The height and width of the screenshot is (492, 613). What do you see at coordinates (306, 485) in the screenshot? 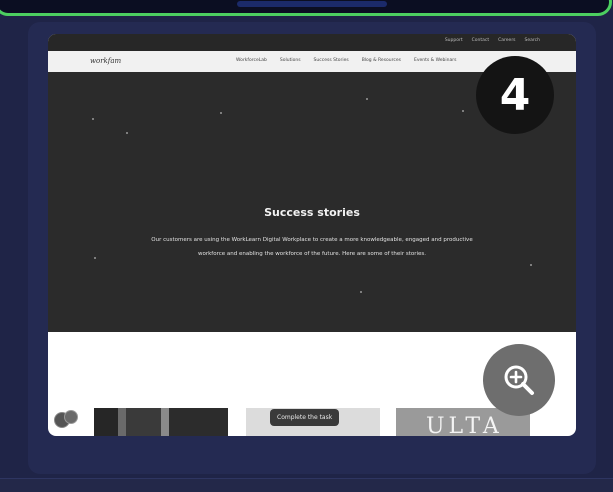
I see `next-step-card-edge` at bounding box center [306, 485].